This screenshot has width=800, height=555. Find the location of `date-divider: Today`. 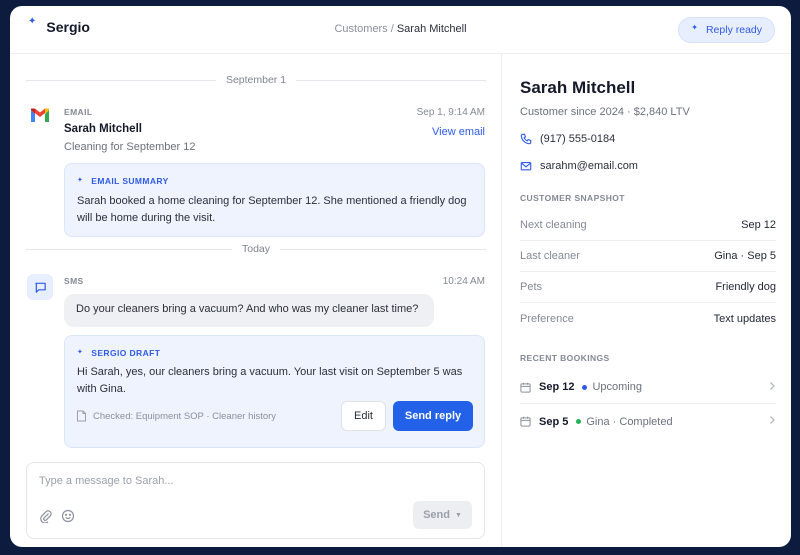

date-divider: Today is located at coordinates (256, 249).